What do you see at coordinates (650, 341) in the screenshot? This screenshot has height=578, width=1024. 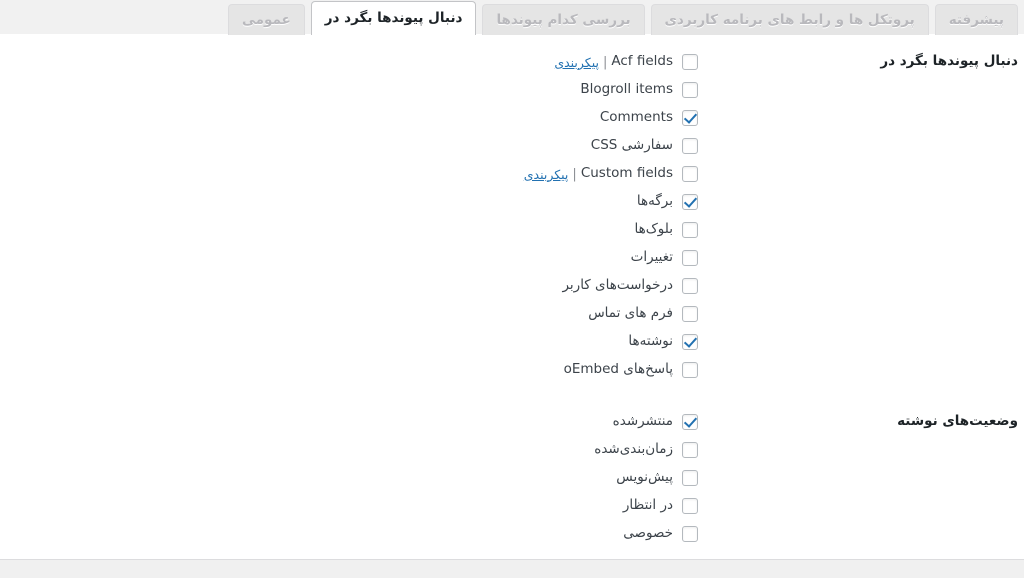 I see `checkbox-label: نوشته‌ها` at bounding box center [650, 341].